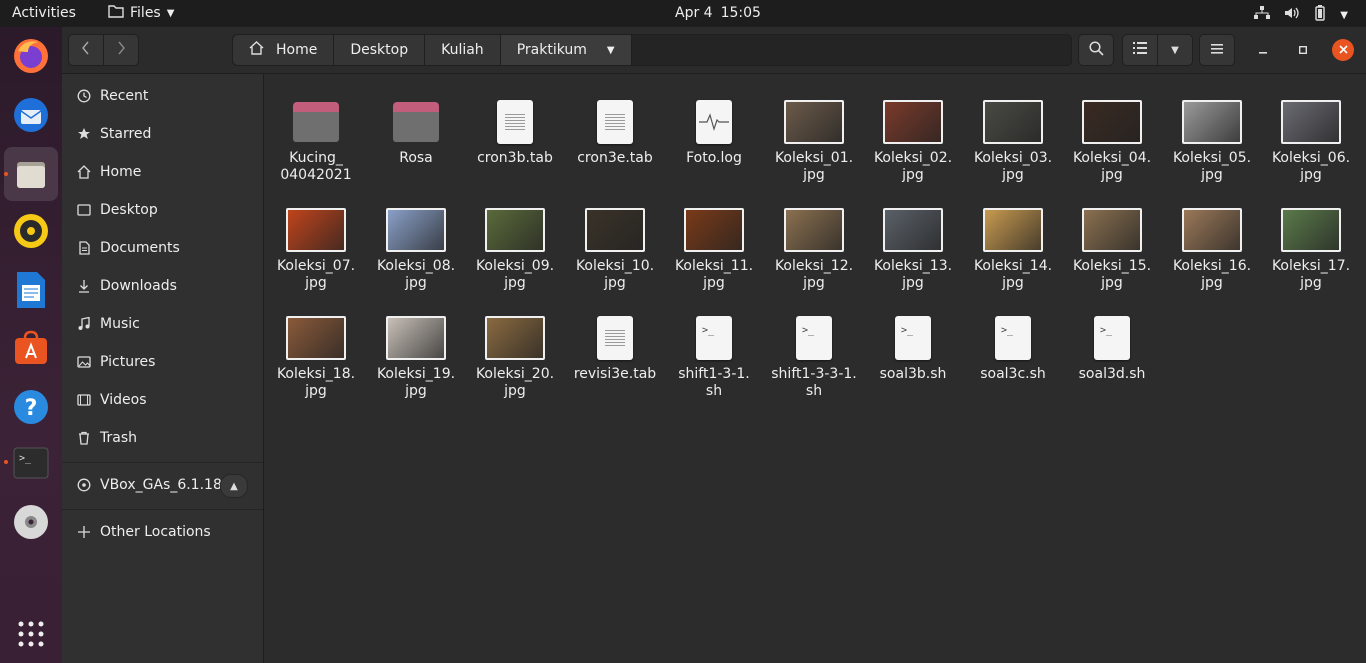 The image size is (1366, 663). What do you see at coordinates (814, 374) in the screenshot?
I see `file-name: shift1-3-3-1.` at bounding box center [814, 374].